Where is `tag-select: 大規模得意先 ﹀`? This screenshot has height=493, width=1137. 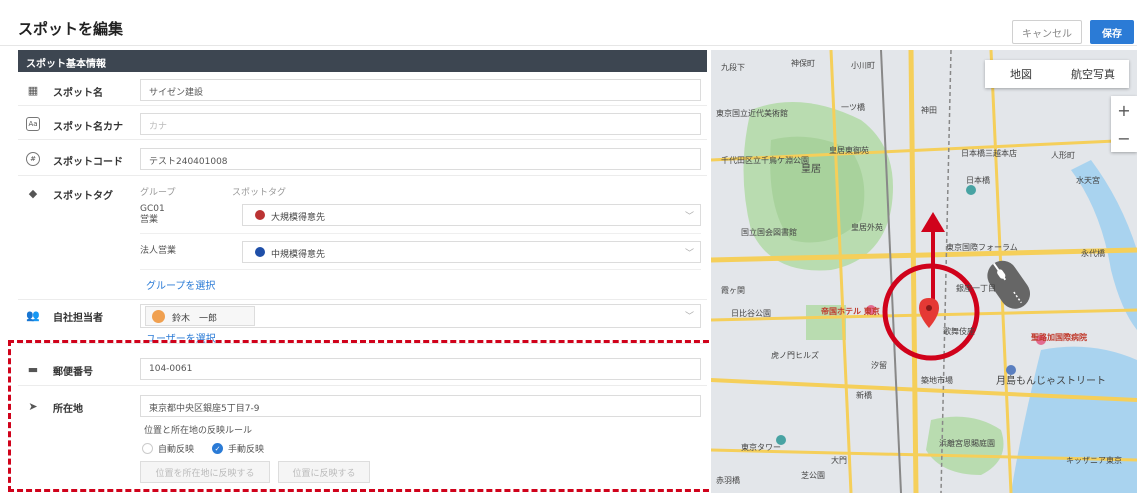
tag-select: 大規模得意先 ﹀ is located at coordinates (471, 215).